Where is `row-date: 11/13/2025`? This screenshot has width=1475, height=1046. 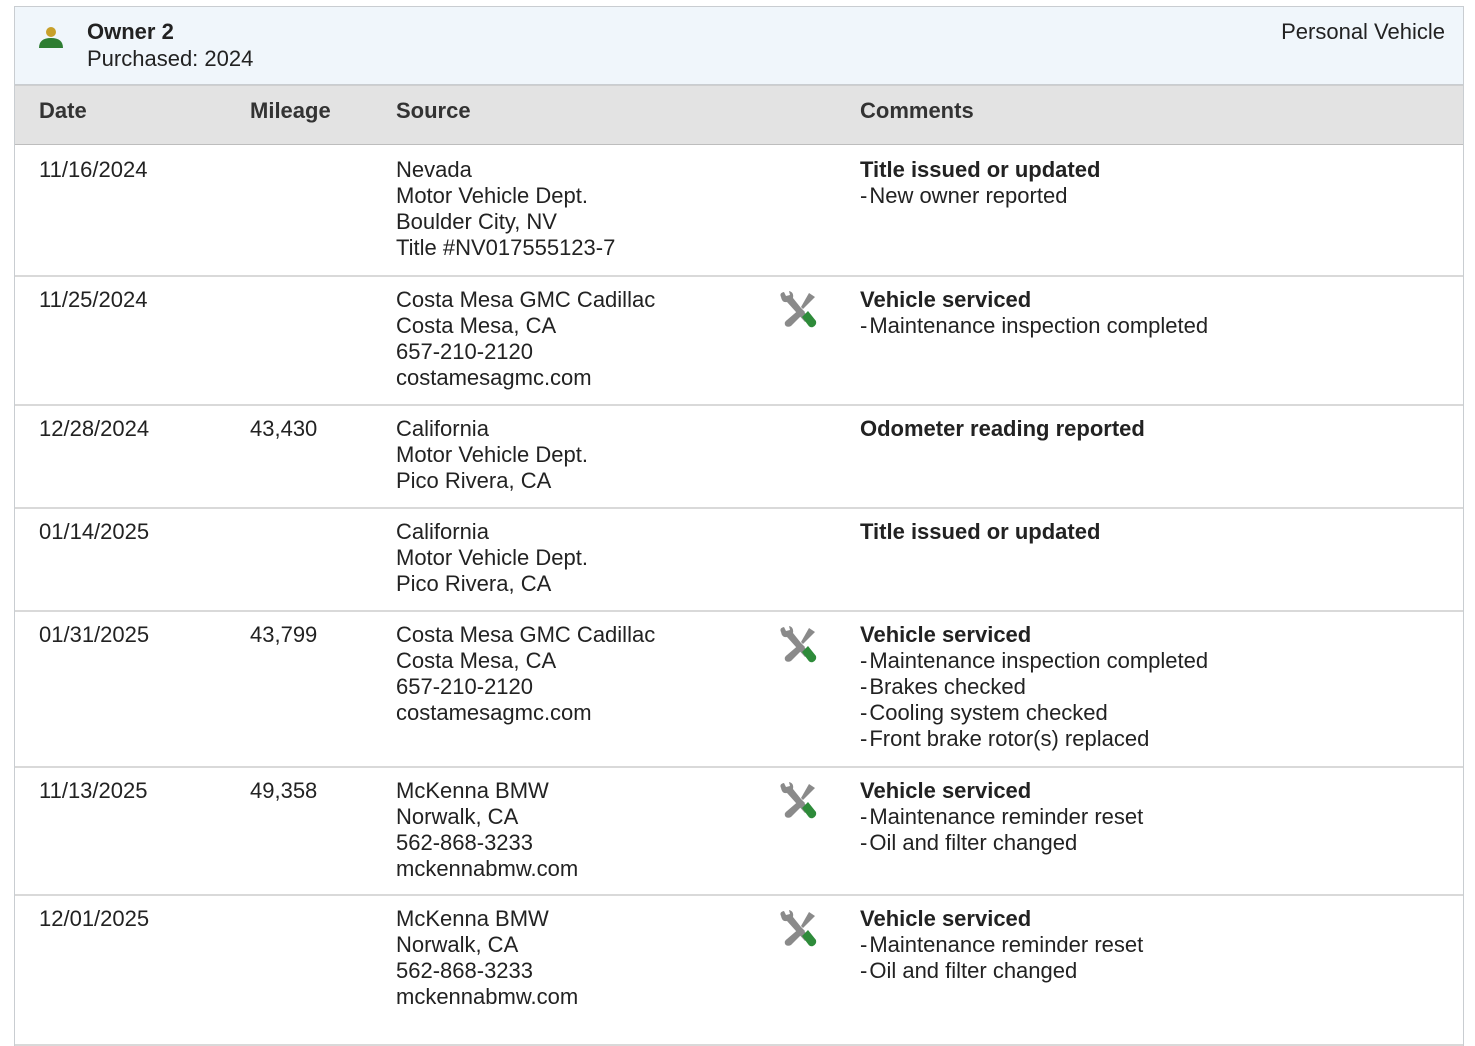 row-date: 11/13/2025 is located at coordinates (93, 790).